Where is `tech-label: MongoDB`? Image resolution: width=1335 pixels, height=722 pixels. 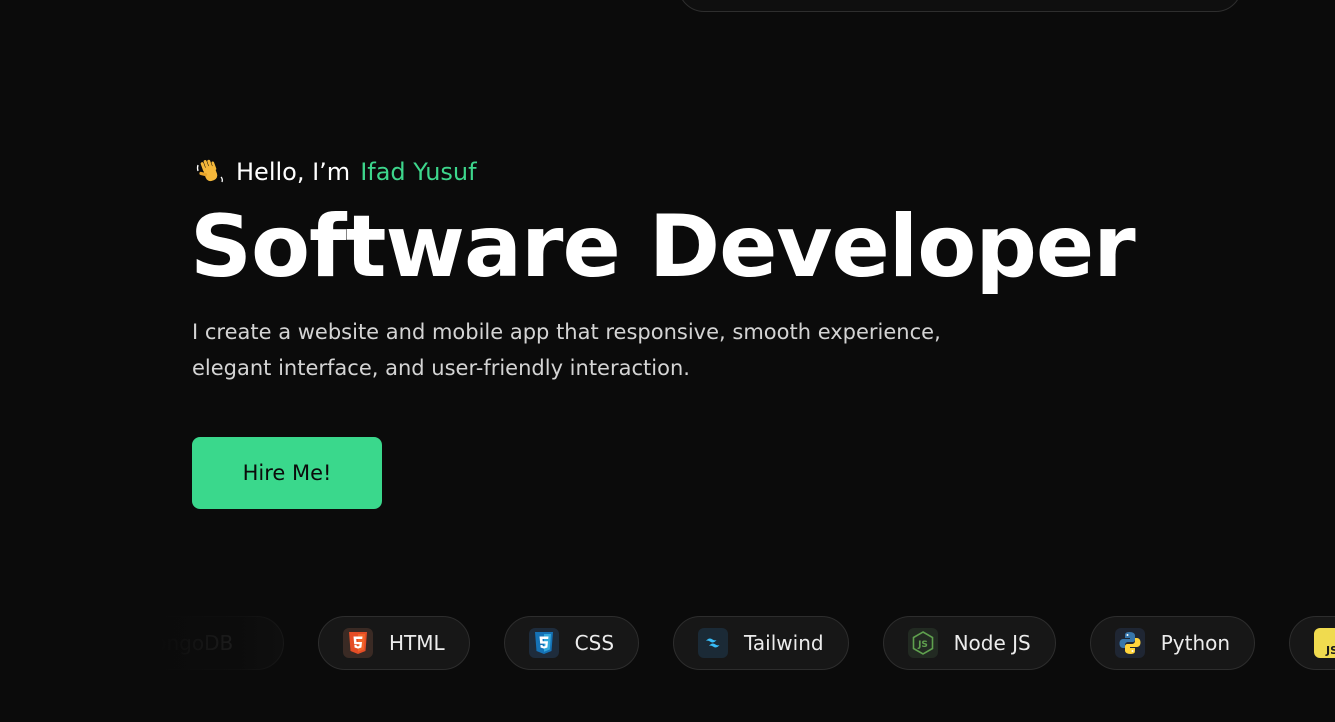 tech-label: MongoDB is located at coordinates (197, 643).